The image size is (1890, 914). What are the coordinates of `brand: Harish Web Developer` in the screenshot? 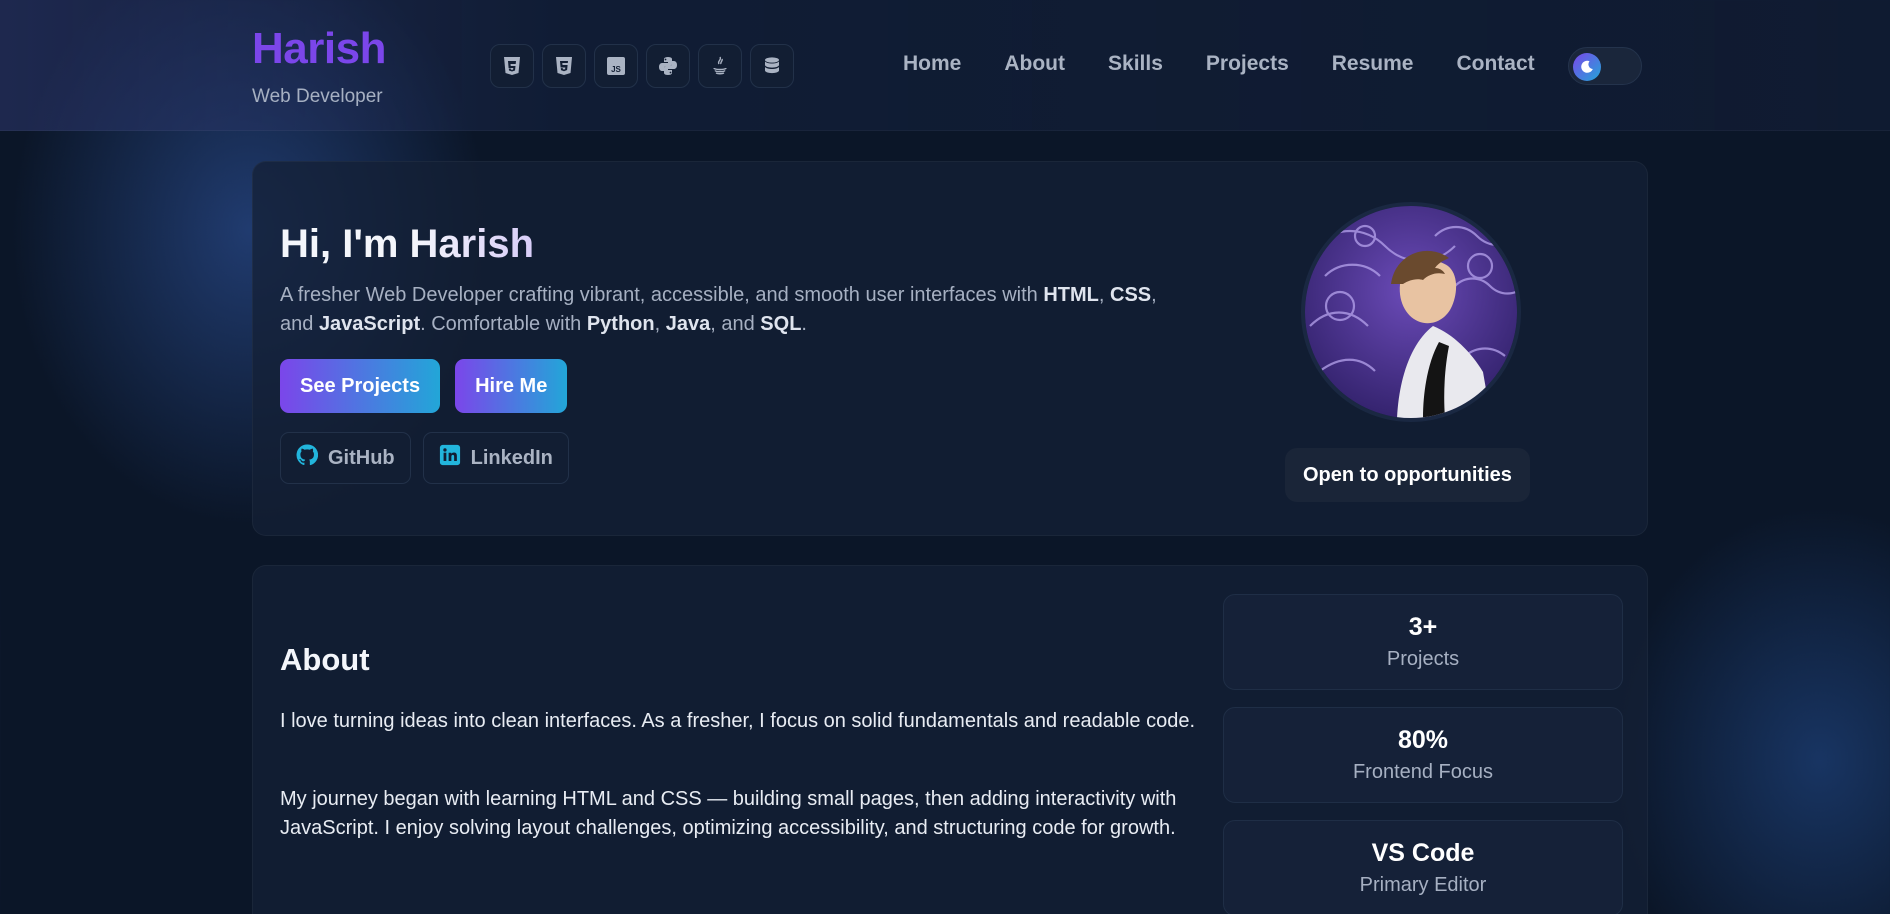 It's located at (319, 66).